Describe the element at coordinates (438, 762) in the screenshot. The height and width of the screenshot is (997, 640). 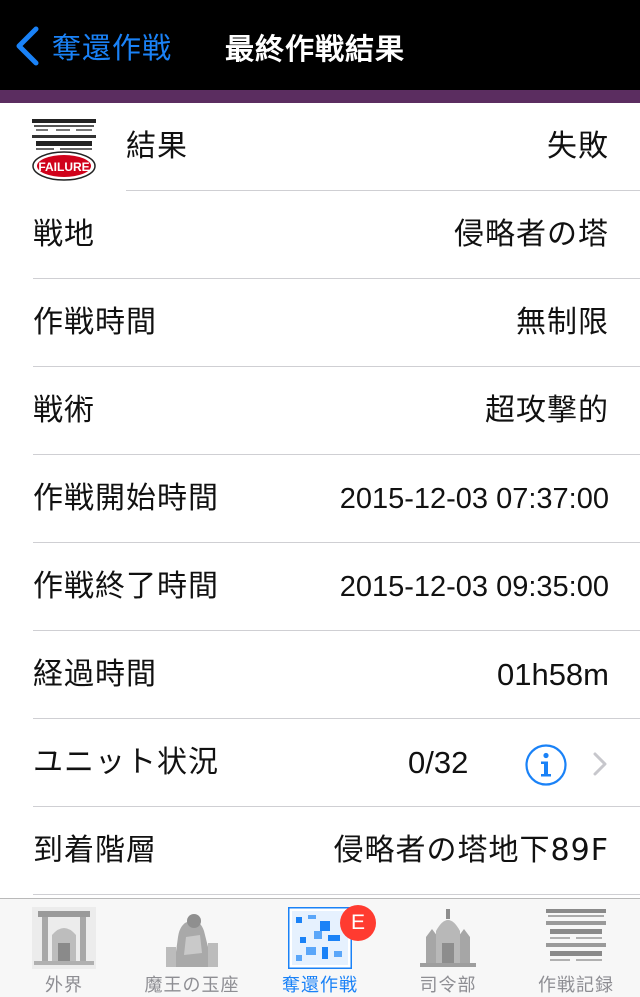
I see `row-value-unit-status: 0/32` at that location.